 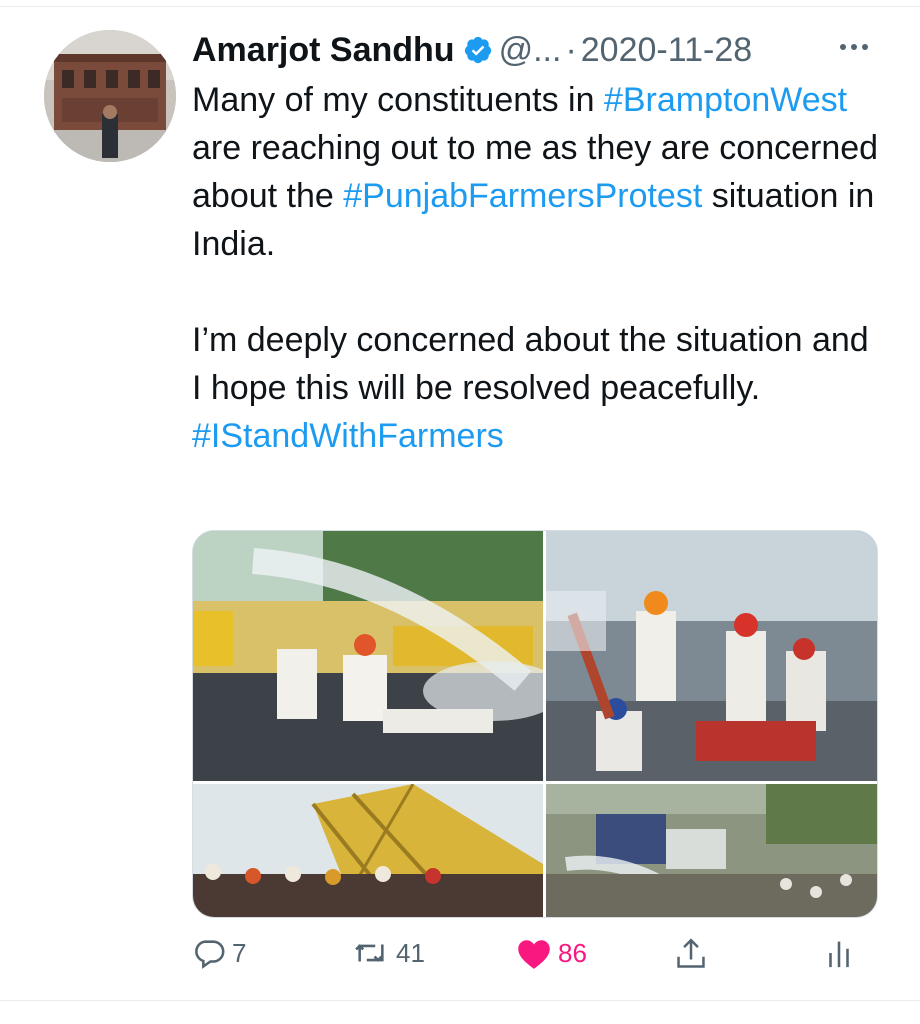 What do you see at coordinates (572, 952) in the screenshot?
I see `like-count: 86` at bounding box center [572, 952].